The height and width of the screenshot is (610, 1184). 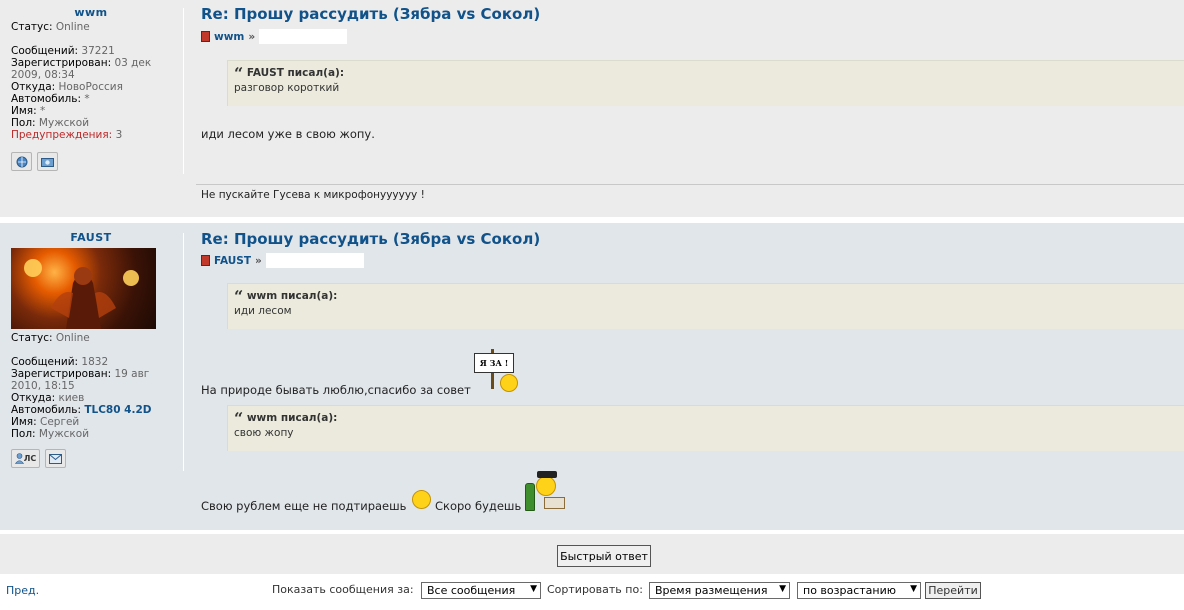 I want to click on posts-count: 1832, so click(x=95, y=362).